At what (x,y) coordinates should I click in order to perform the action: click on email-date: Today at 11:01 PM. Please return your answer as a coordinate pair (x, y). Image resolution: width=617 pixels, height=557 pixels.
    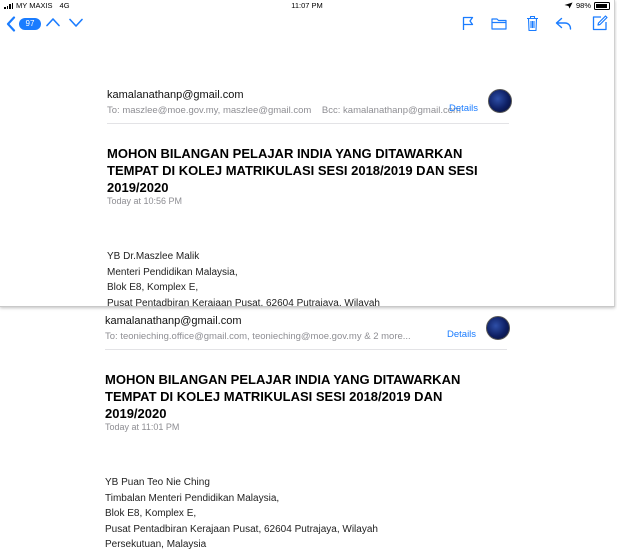
    Looking at the image, I should click on (142, 427).